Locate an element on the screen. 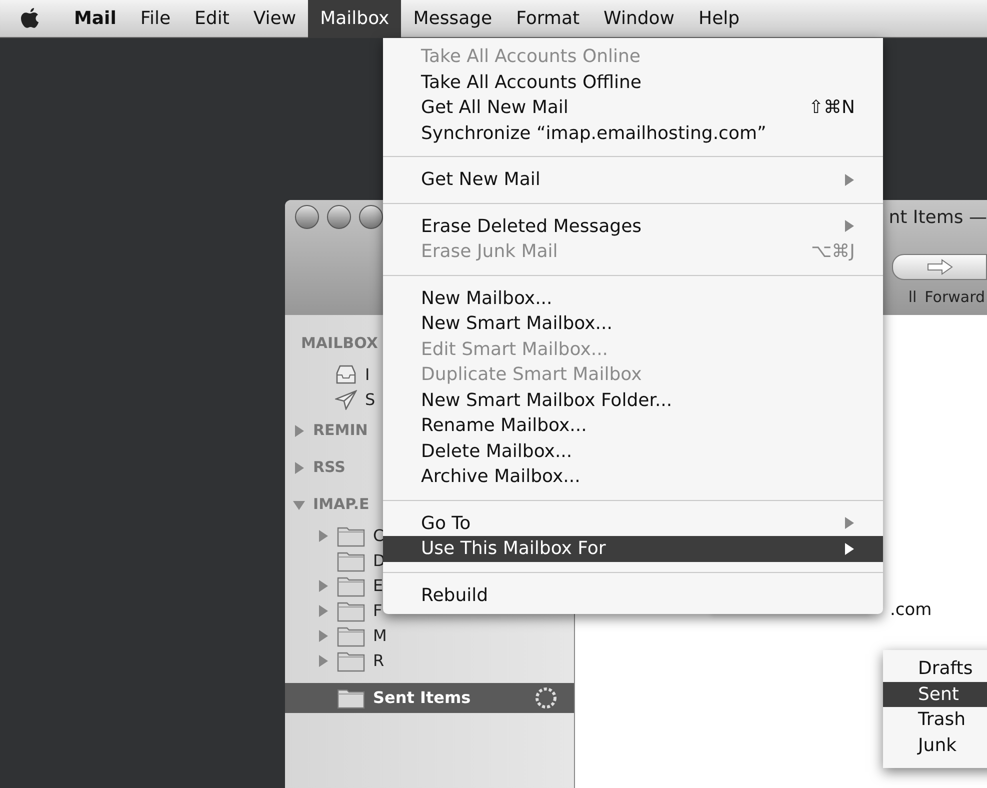 The image size is (987, 788). message-sender-text: .com is located at coordinates (911, 610).